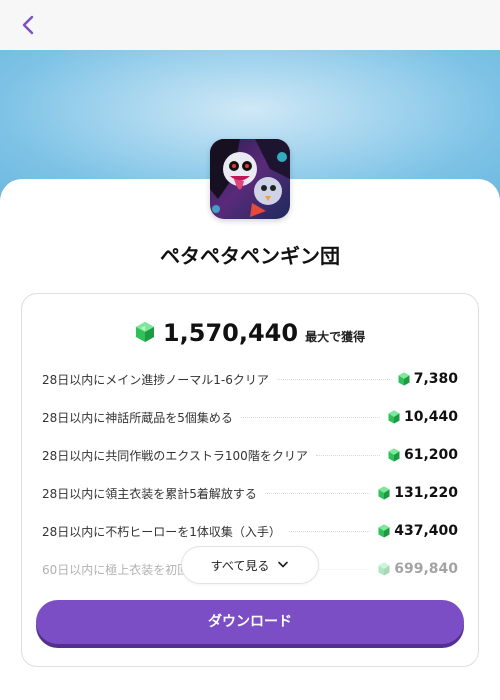 This screenshot has height=700, width=500. I want to click on task-reward-value: 437,400, so click(426, 531).